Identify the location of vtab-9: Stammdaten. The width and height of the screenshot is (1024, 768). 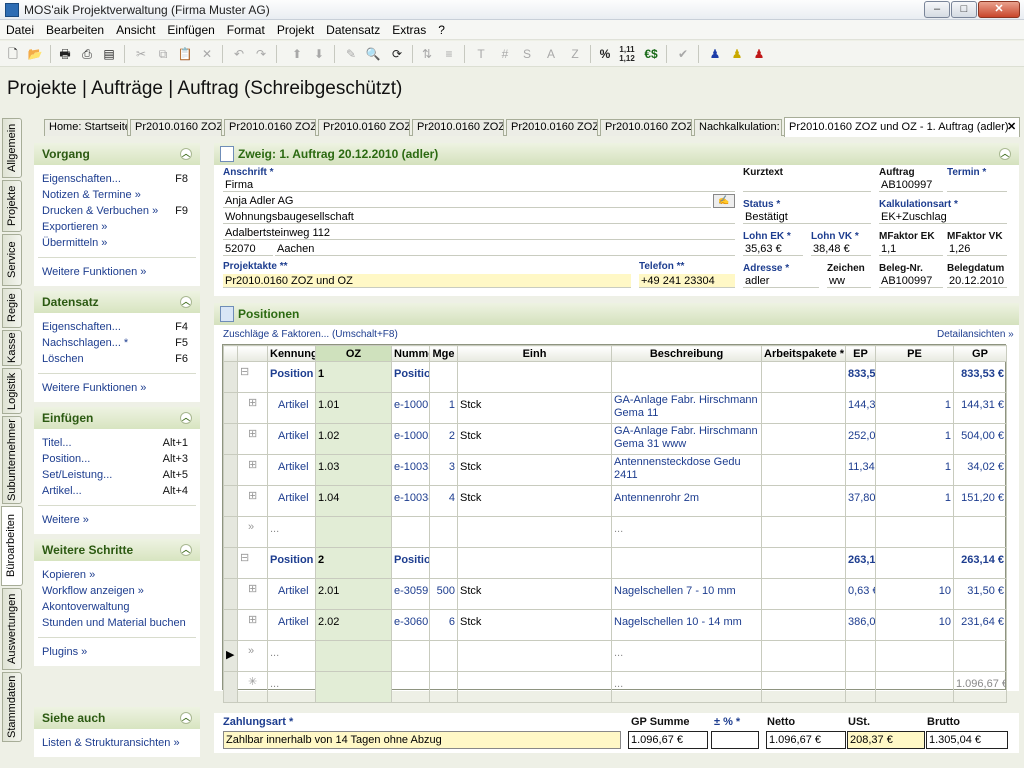
(12, 707).